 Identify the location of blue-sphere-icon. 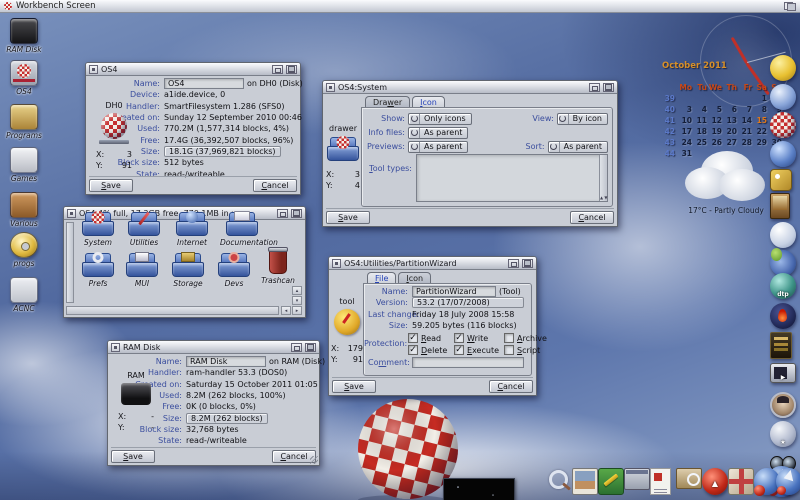
(783, 97).